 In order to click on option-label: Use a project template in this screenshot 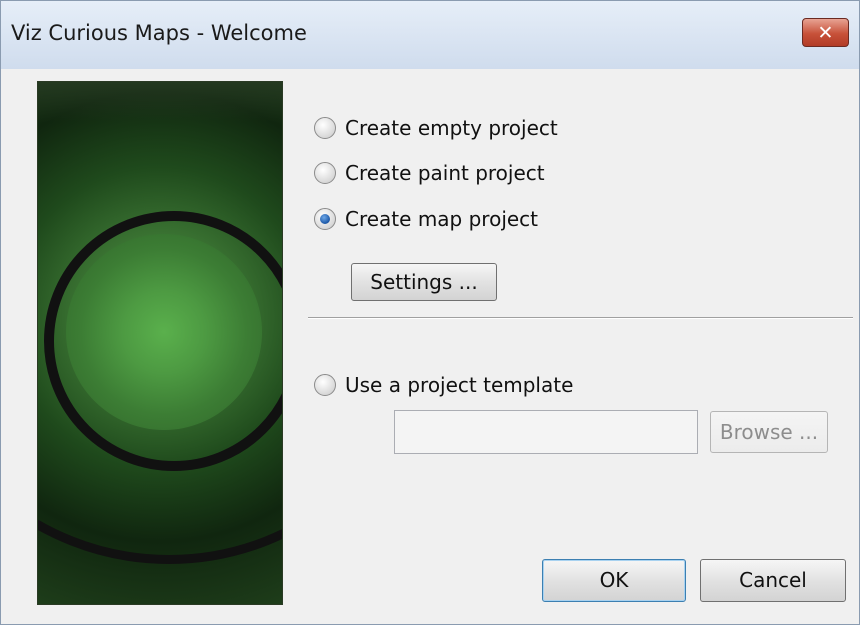, I will do `click(459, 385)`.